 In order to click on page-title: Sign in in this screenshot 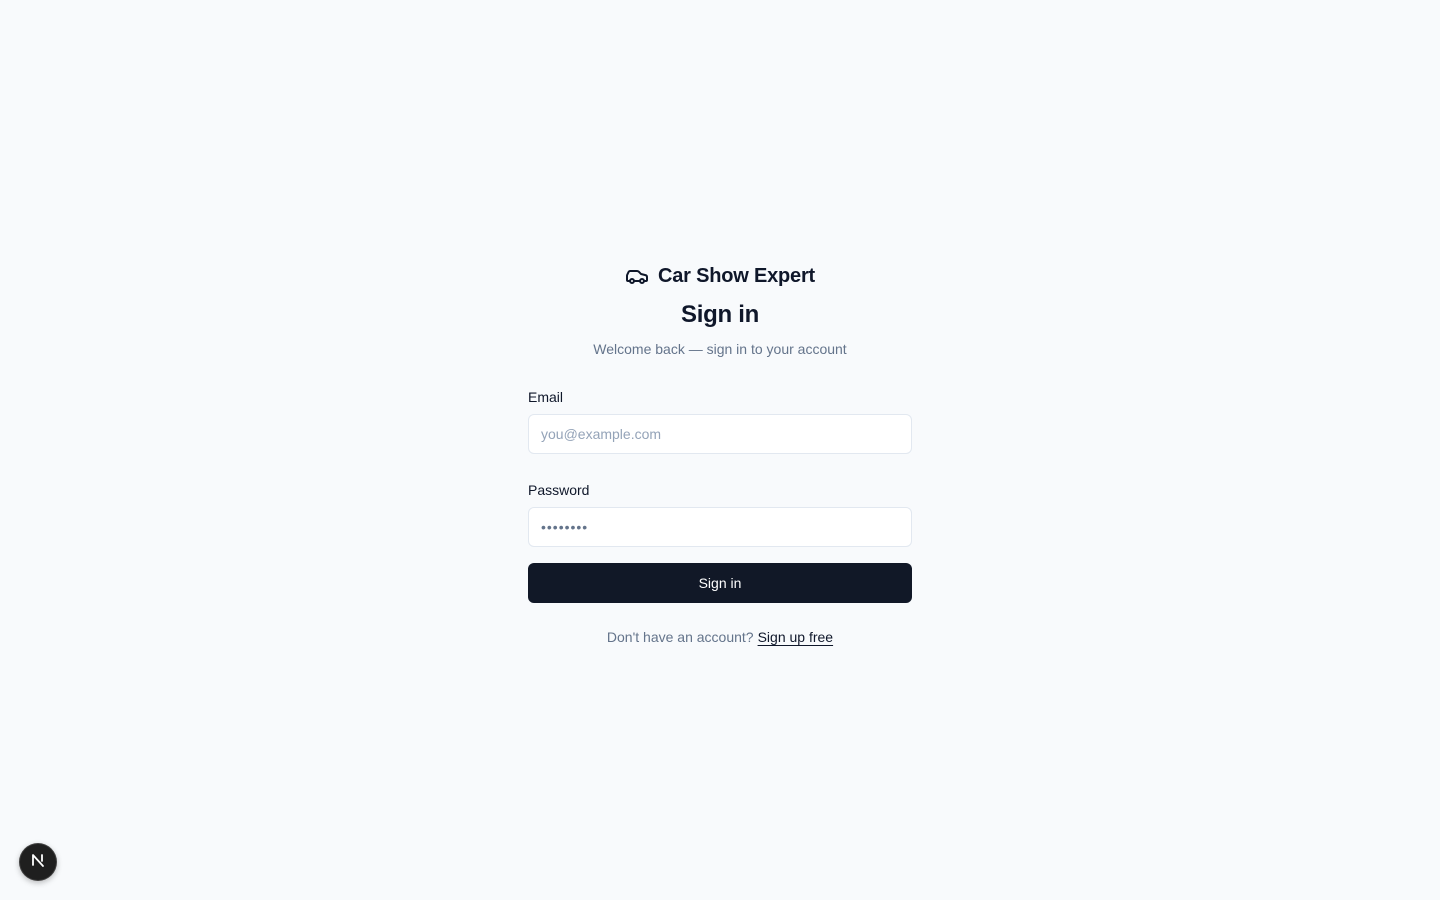, I will do `click(720, 314)`.